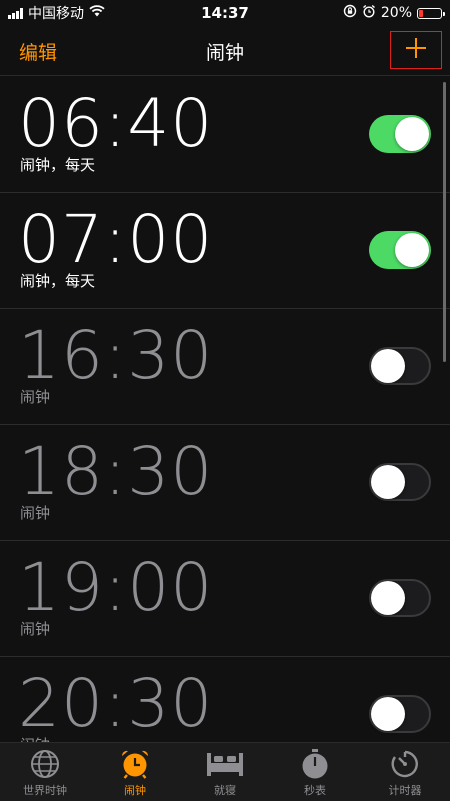 Image resolution: width=450 pixels, height=801 pixels. What do you see at coordinates (225, 790) in the screenshot?
I see `tab-label: 就寝` at bounding box center [225, 790].